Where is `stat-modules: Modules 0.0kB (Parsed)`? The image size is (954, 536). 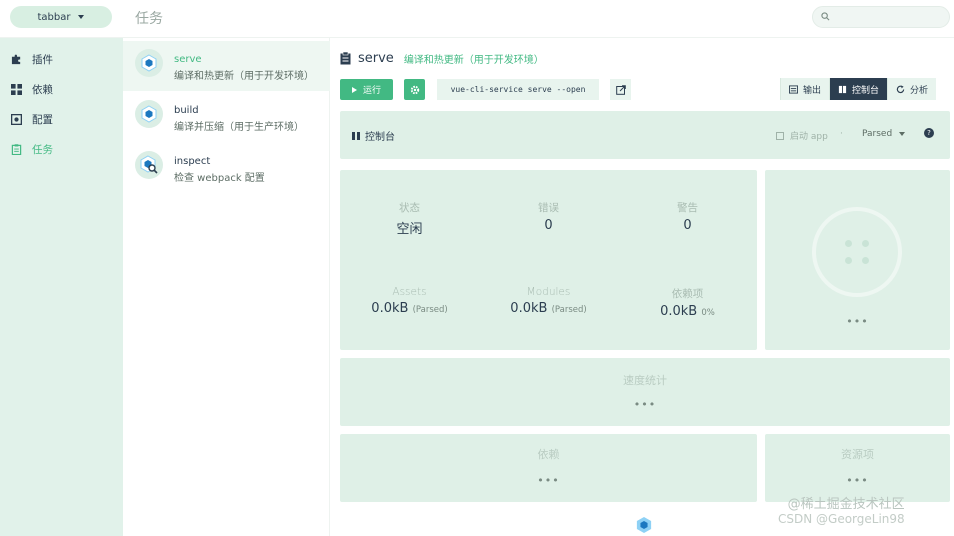
stat-modules: Modules 0.0kB (Parsed) is located at coordinates (548, 301).